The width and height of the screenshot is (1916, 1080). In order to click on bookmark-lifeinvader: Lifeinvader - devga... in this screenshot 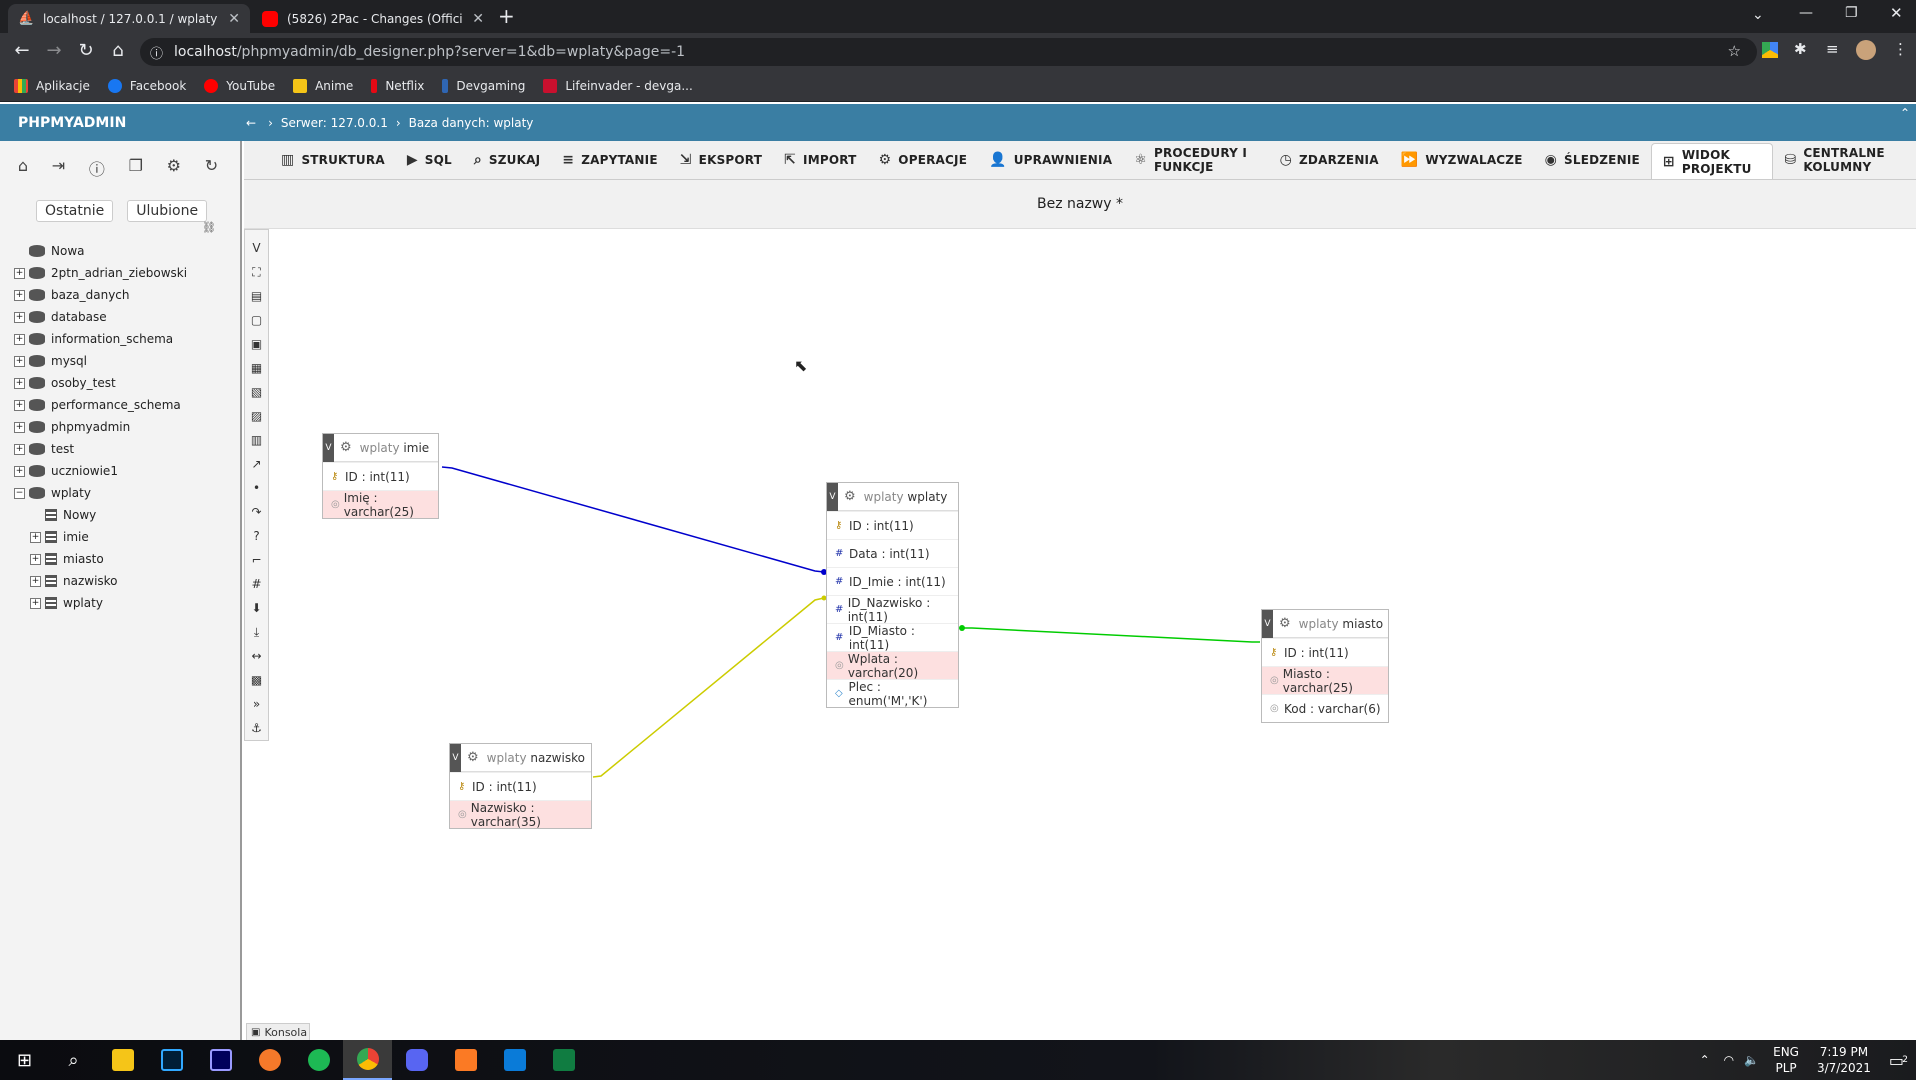, I will do `click(618, 85)`.